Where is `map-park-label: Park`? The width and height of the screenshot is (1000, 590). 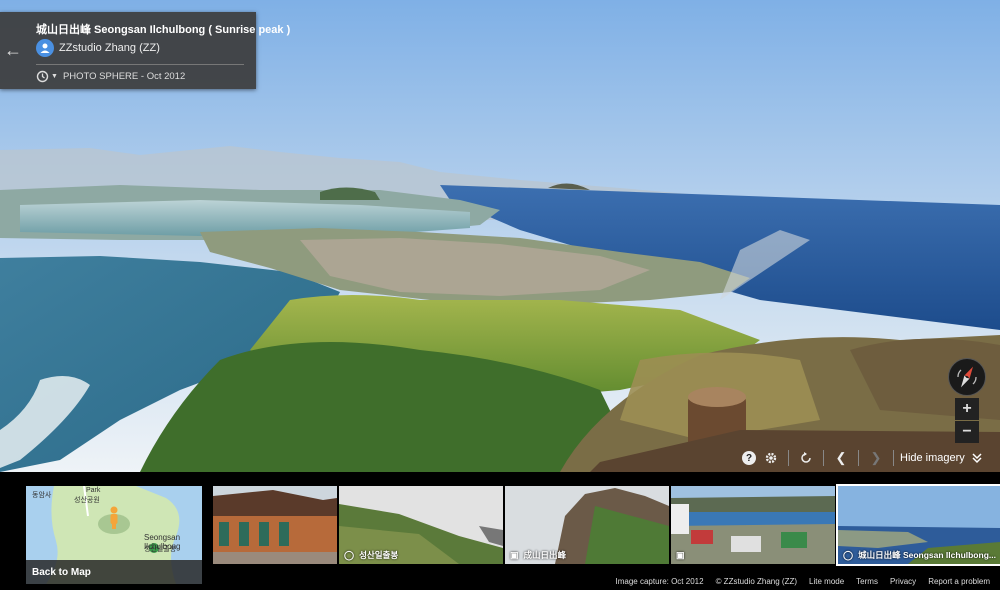
map-park-label: Park is located at coordinates (93, 490).